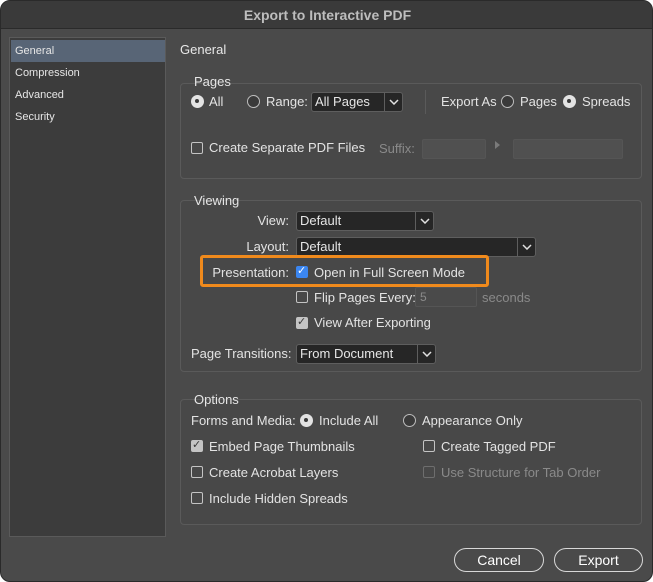 The image size is (653, 582). Describe the element at coordinates (250, 272) in the screenshot. I see `presentation-label: Presentation:` at that location.